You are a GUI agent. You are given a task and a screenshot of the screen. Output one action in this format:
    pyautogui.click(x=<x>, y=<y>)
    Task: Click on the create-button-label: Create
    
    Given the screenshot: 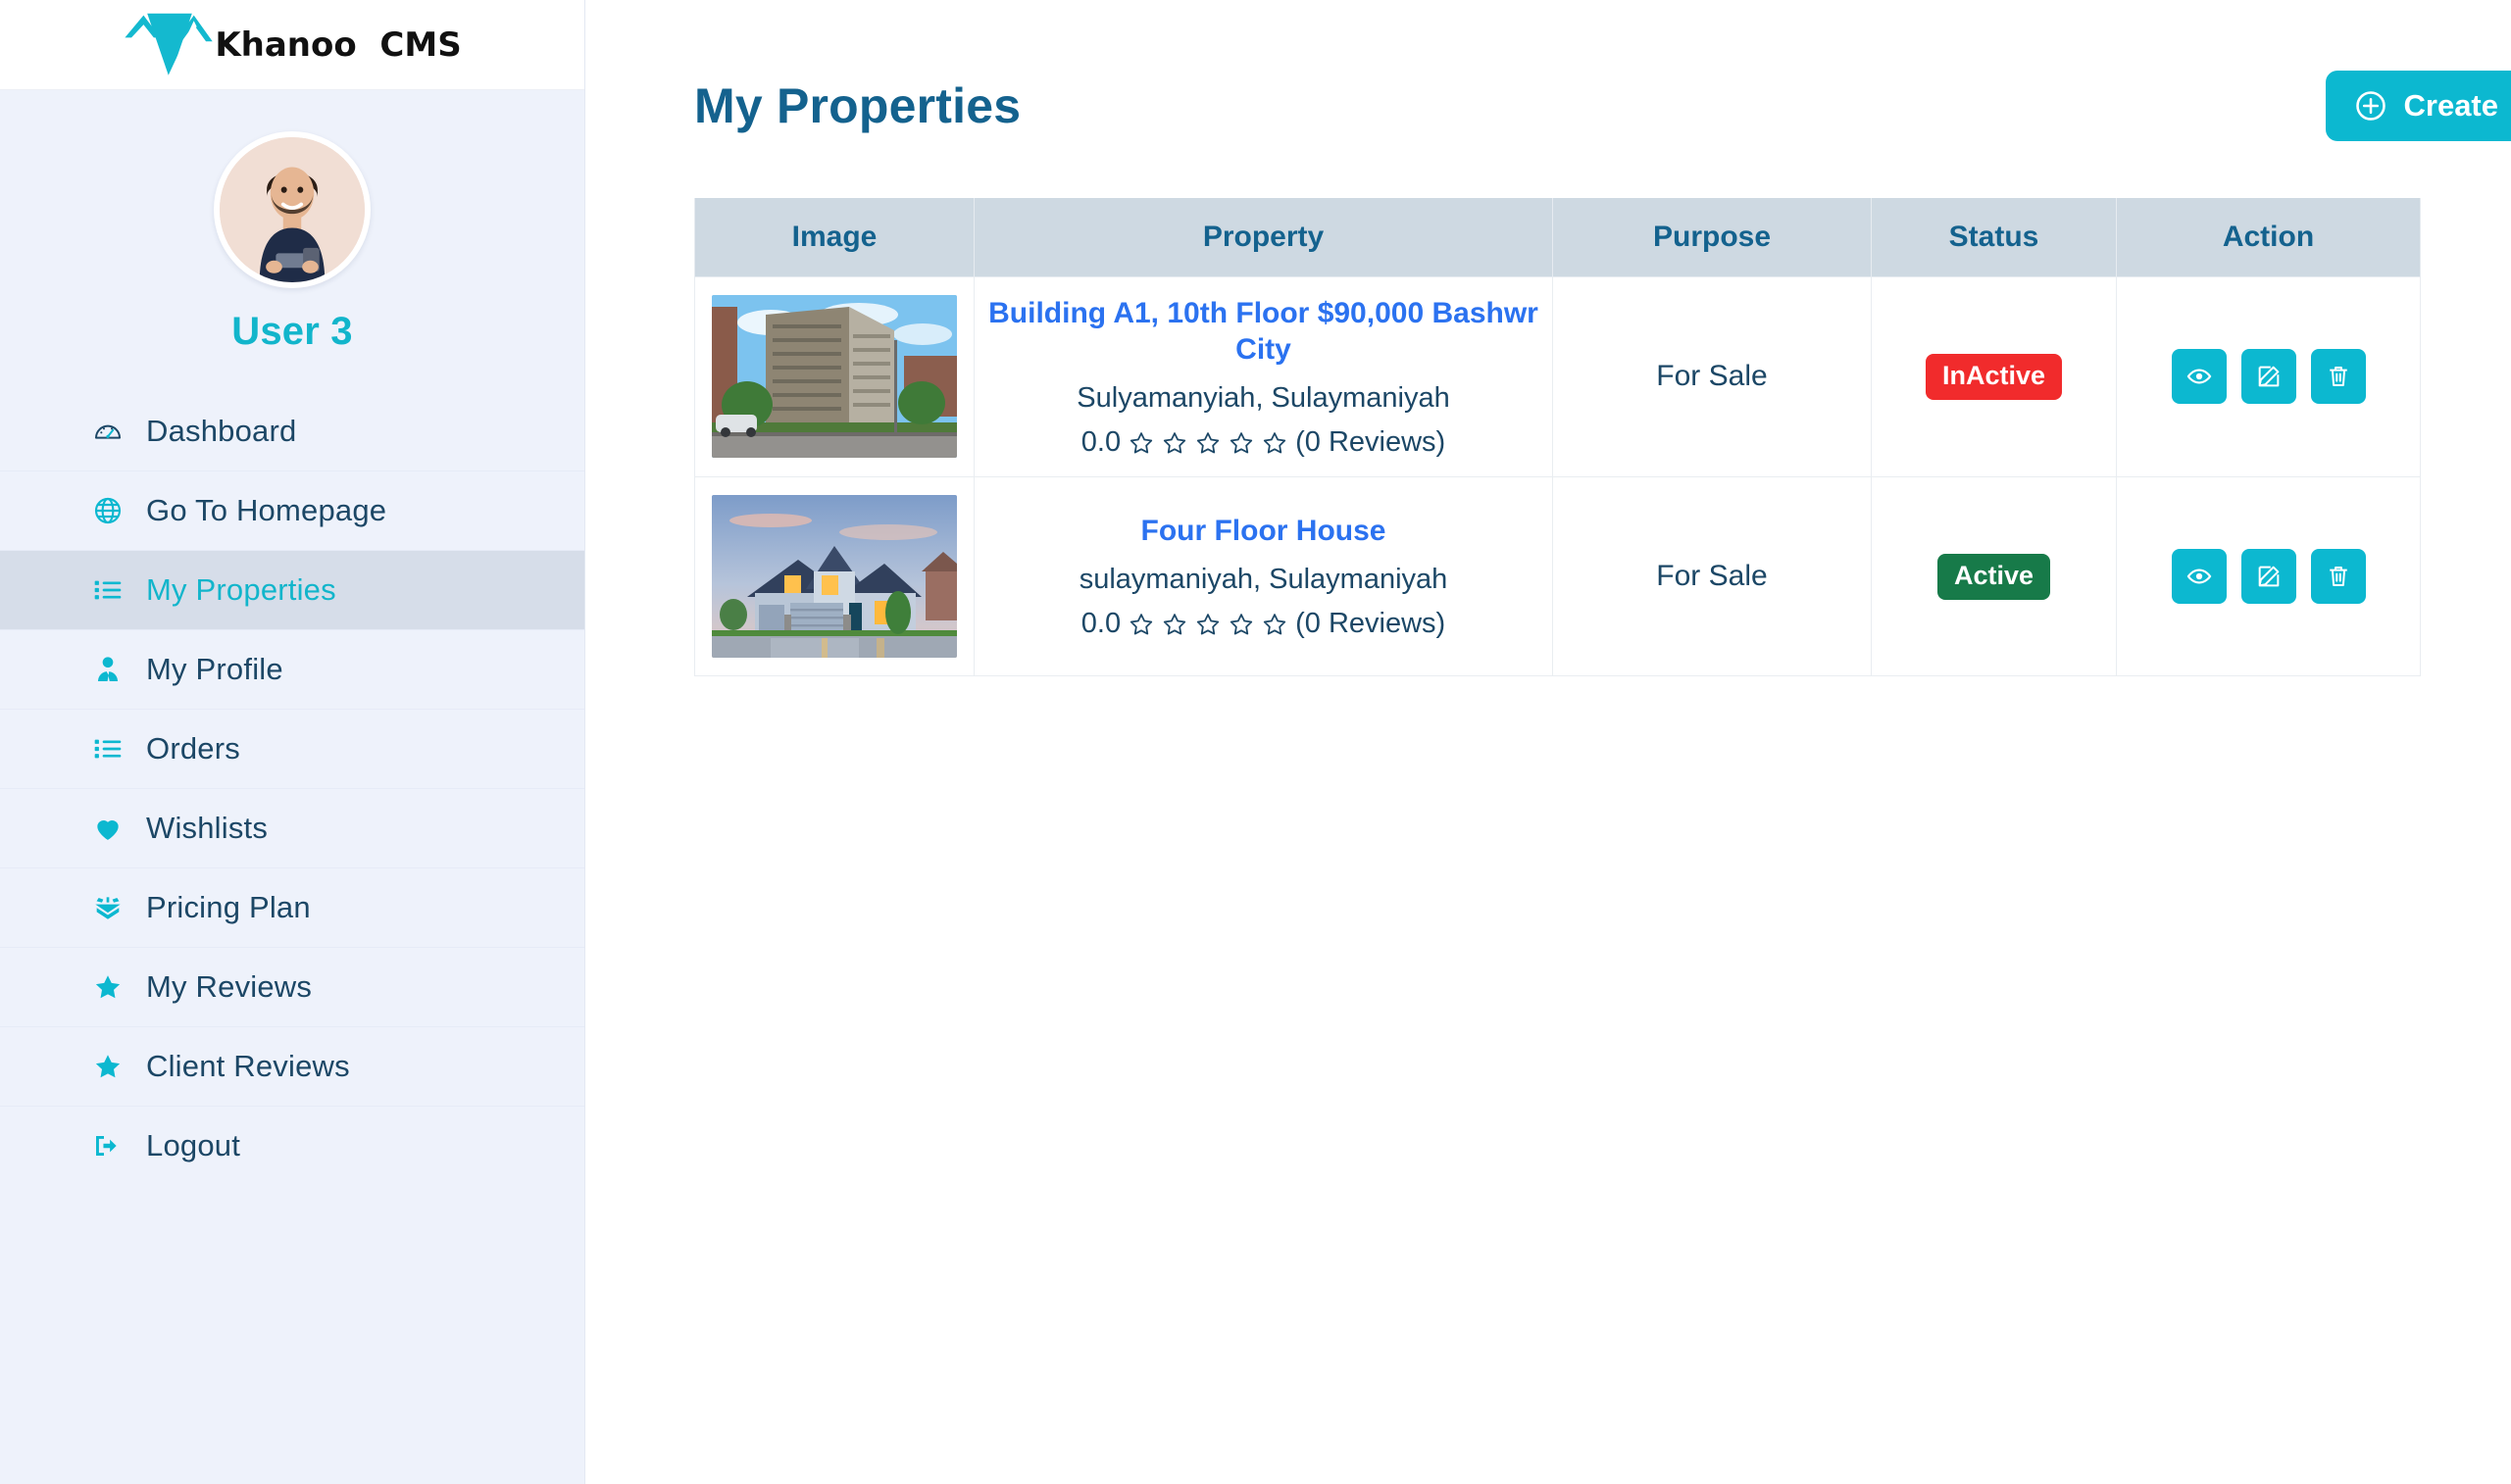 What is the action you would take?
    pyautogui.click(x=2451, y=105)
    